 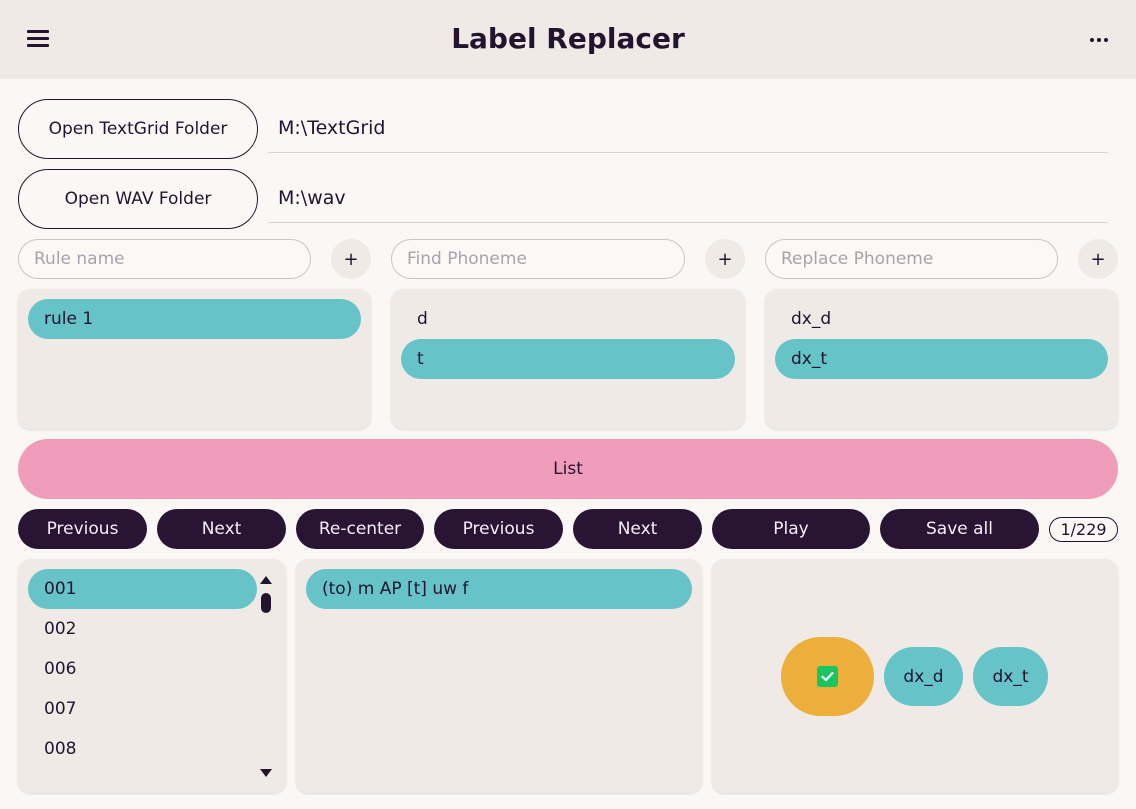 What do you see at coordinates (911, 259) in the screenshot?
I see `replace-phoneme-input: Replace Phoneme` at bounding box center [911, 259].